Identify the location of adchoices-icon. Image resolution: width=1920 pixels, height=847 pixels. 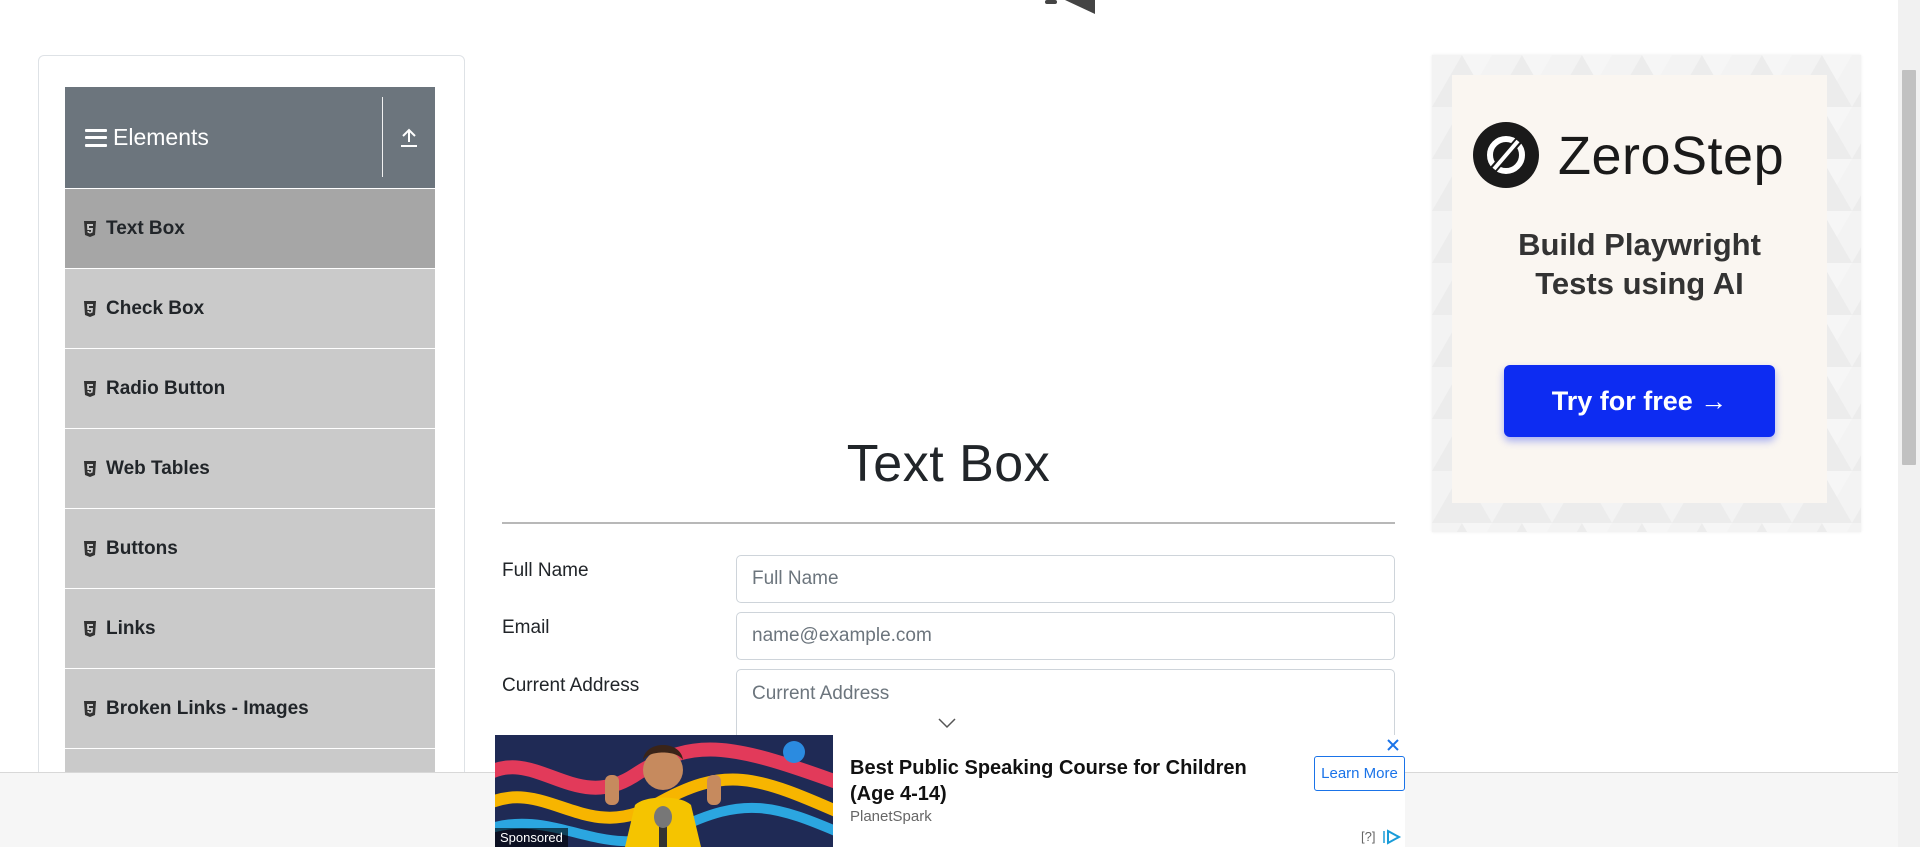
(1392, 837).